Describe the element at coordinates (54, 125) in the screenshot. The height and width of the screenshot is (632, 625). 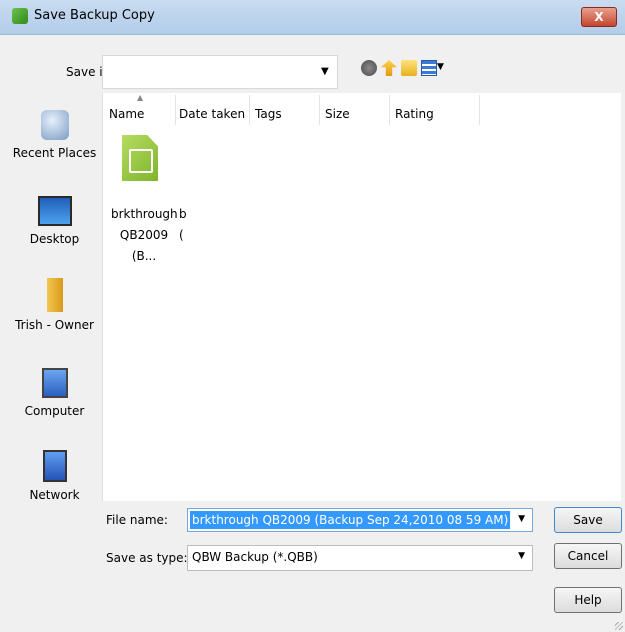
I see `recent-places-icon` at that location.